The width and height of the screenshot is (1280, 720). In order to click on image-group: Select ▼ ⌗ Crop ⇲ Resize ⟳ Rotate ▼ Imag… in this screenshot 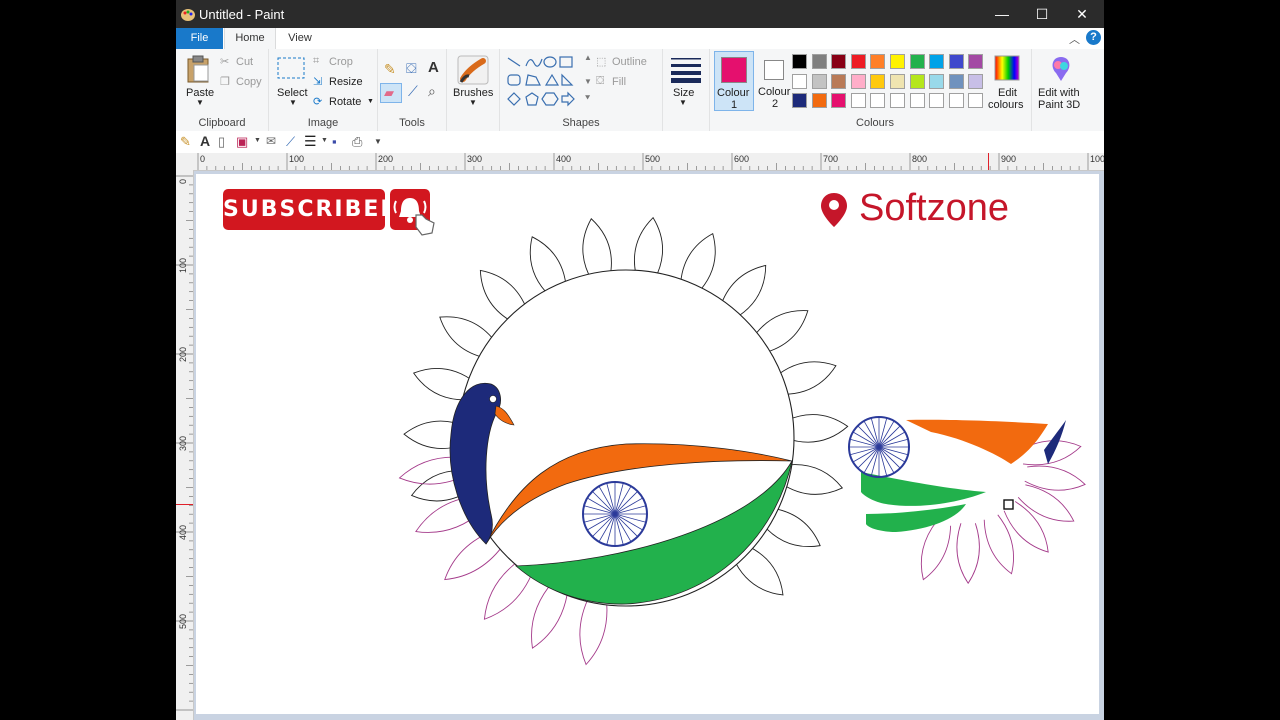, I will do `click(323, 90)`.